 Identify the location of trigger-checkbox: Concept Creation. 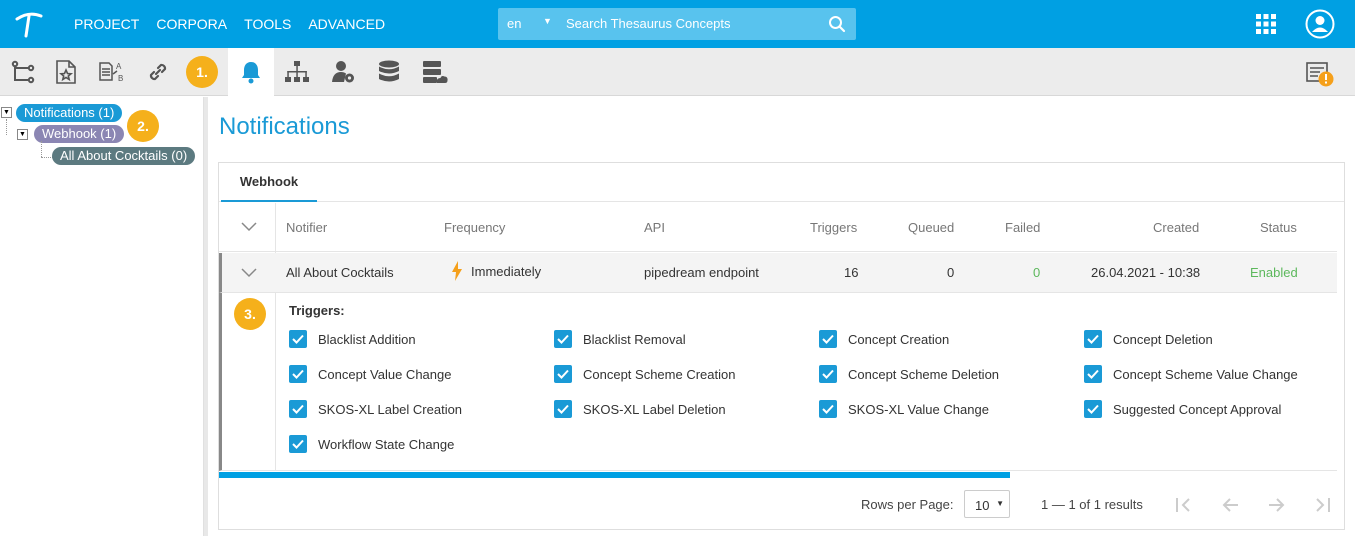
(884, 339).